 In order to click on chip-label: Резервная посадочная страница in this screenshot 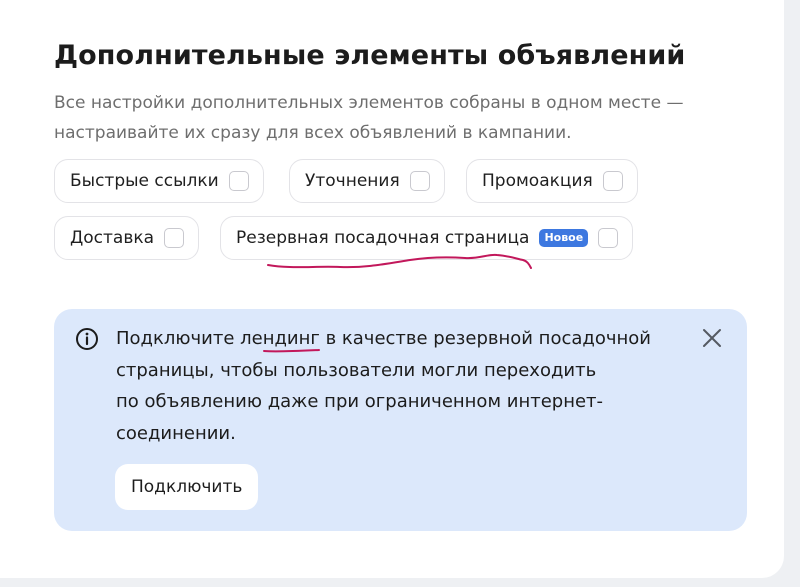, I will do `click(383, 238)`.